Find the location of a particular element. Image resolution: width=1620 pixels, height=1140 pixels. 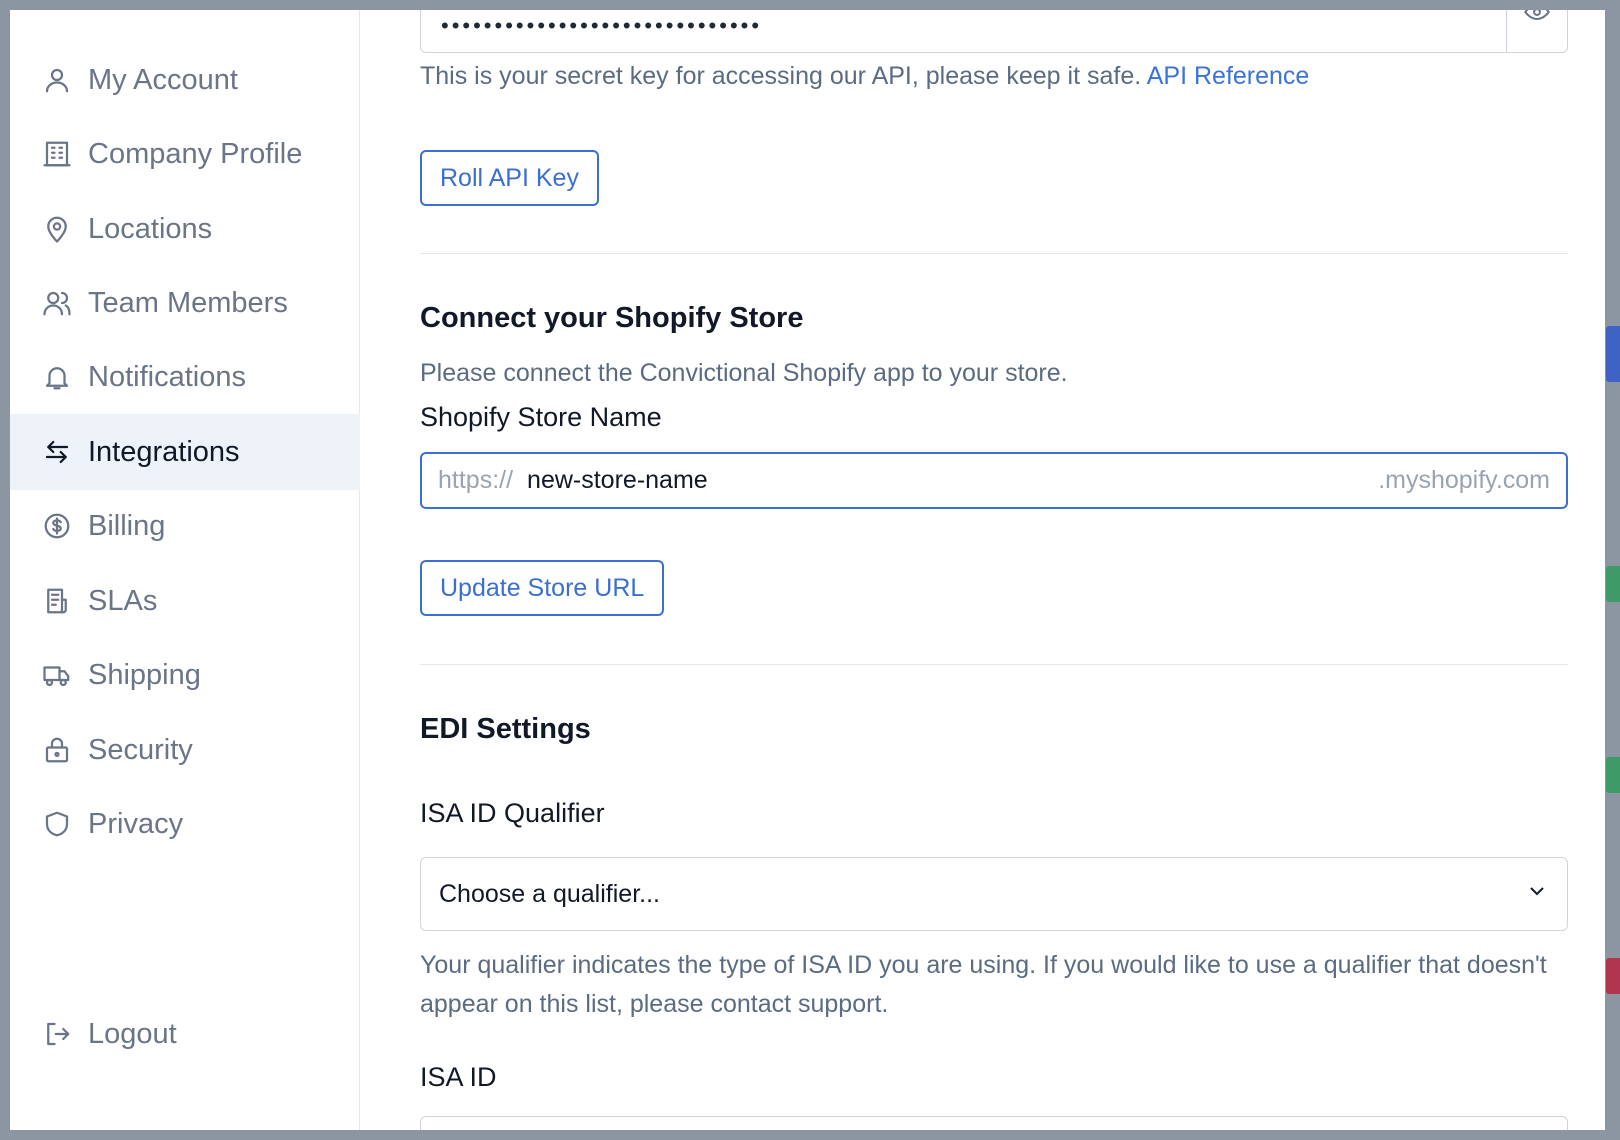

sidebar-item-my-account: My Account is located at coordinates (185, 80).